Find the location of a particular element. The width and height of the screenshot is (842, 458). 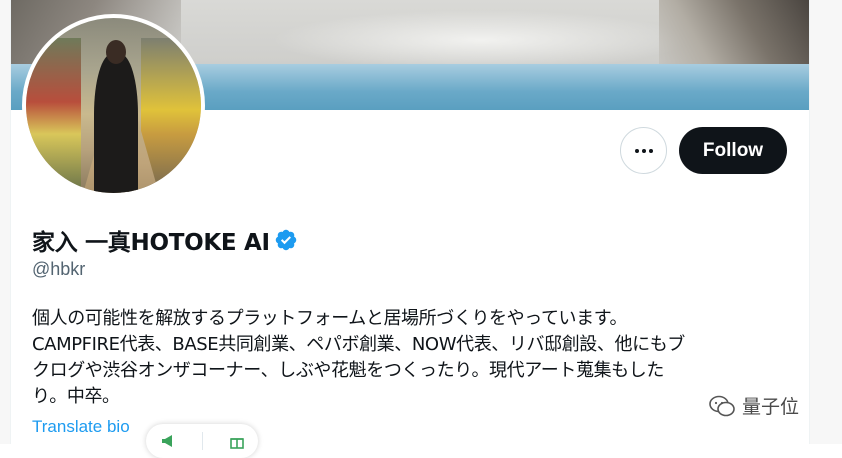

gift-icon is located at coordinates (236, 443).